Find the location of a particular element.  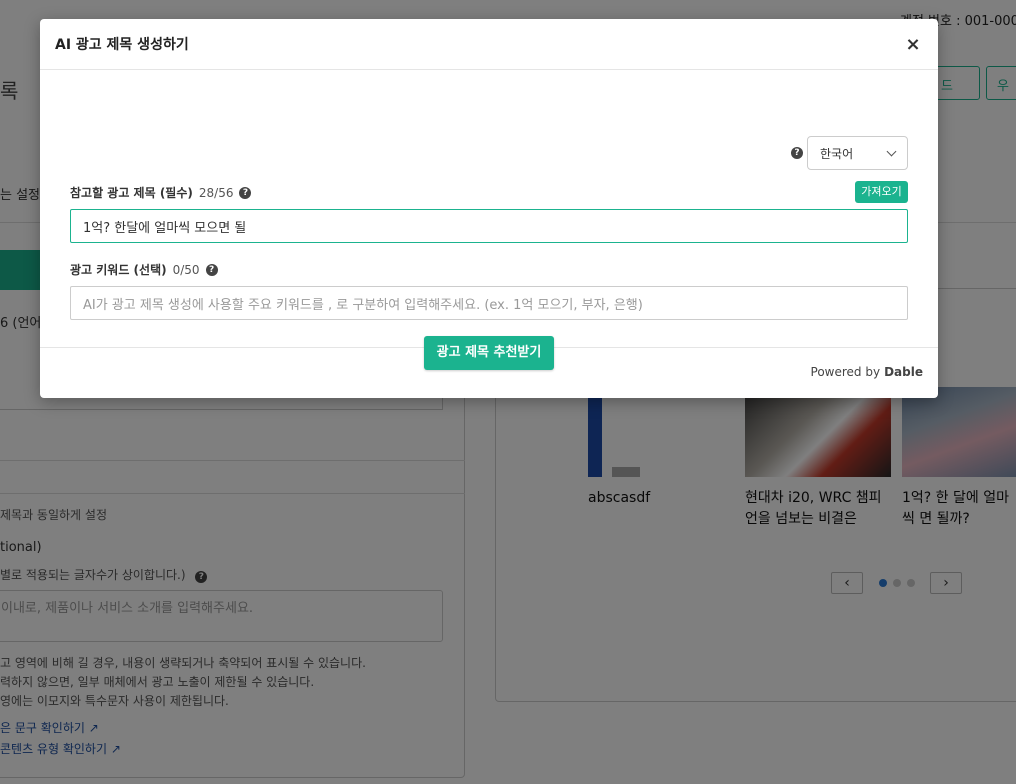

language-value: 한국어 is located at coordinates (837, 153).